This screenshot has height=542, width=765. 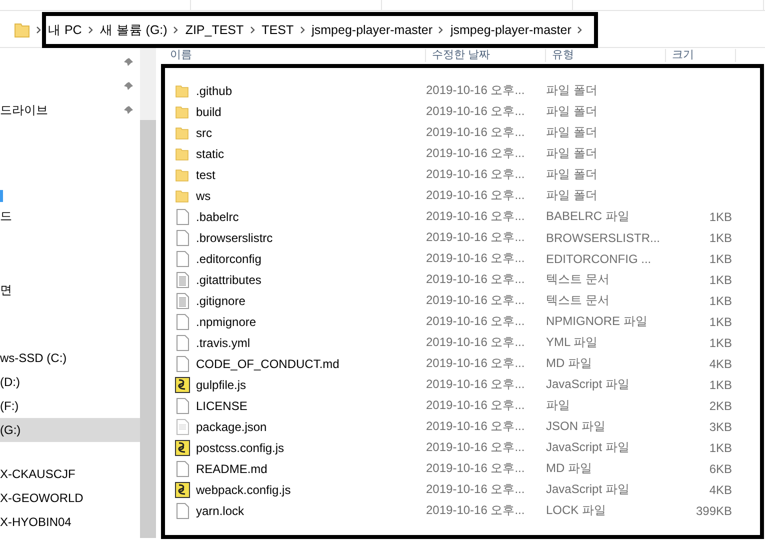 What do you see at coordinates (70, 406) in the screenshot?
I see `sidebar-item: (F:)` at bounding box center [70, 406].